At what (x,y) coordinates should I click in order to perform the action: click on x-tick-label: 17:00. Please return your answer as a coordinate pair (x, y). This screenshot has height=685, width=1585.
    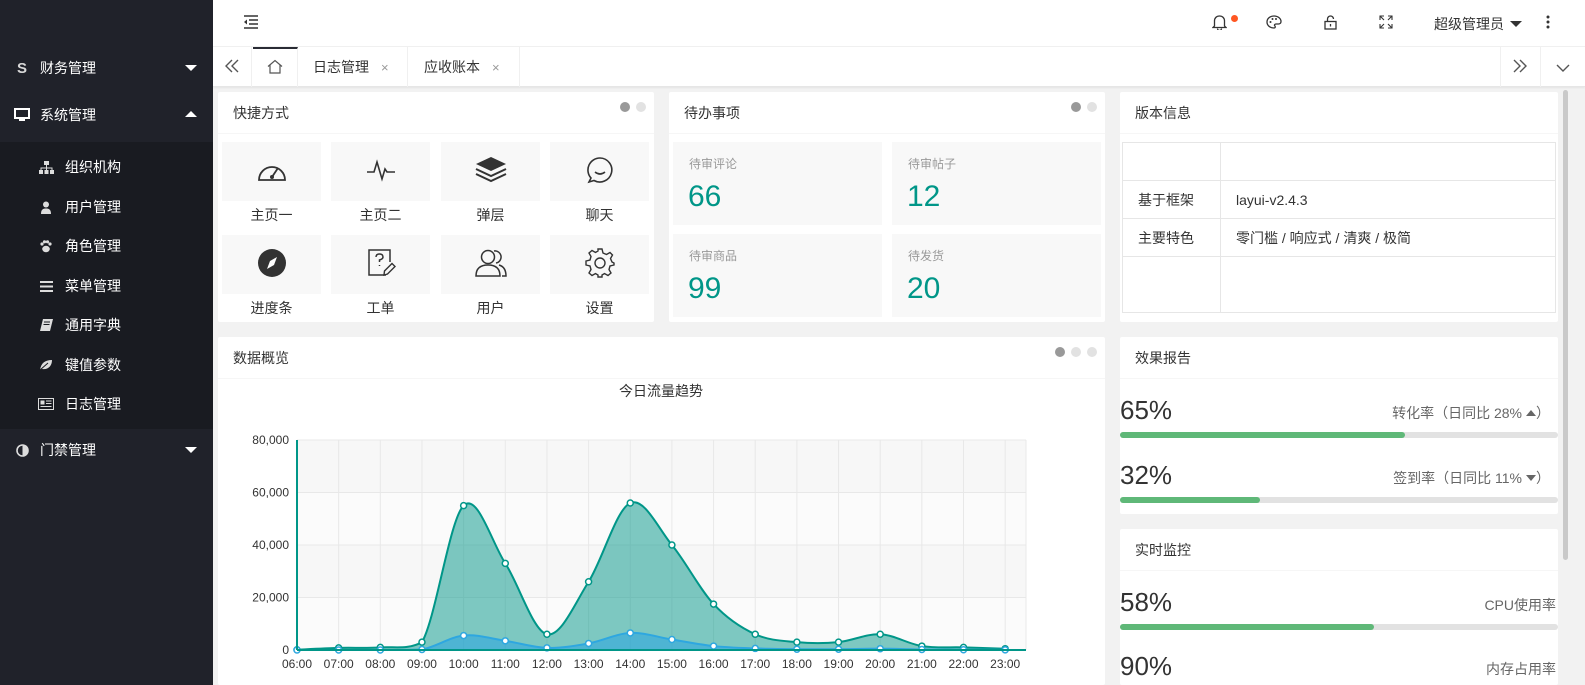
    Looking at the image, I should click on (755, 664).